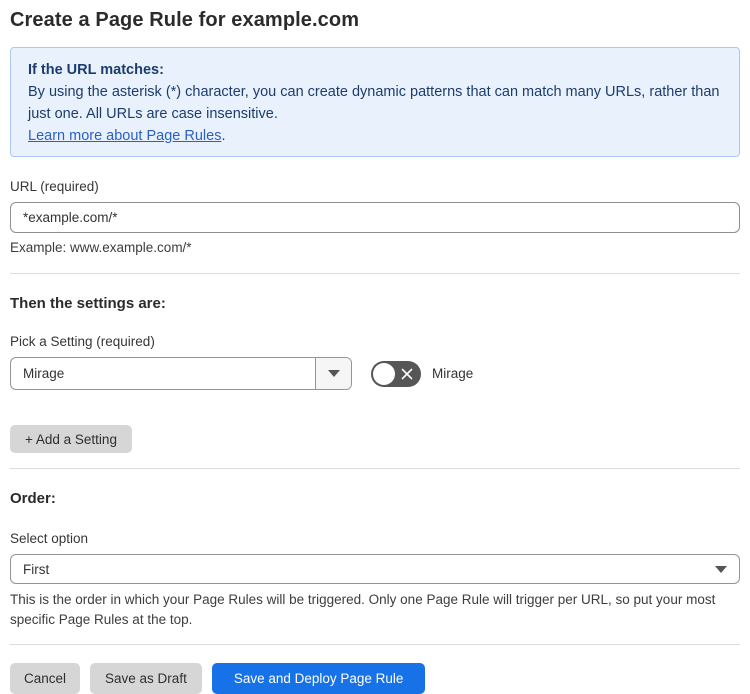 This screenshot has width=750, height=694. I want to click on toggle-setting-label: Mirage, so click(453, 373).